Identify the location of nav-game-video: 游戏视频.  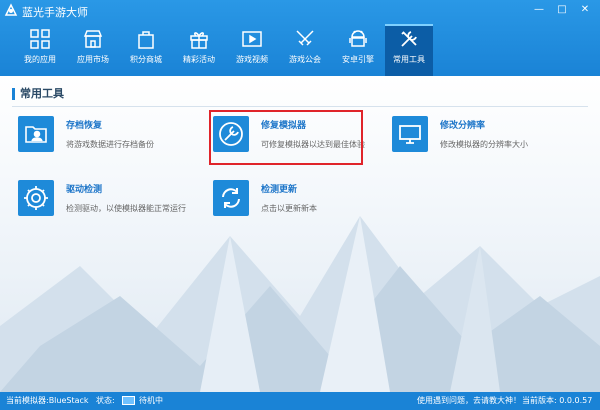
(252, 50).